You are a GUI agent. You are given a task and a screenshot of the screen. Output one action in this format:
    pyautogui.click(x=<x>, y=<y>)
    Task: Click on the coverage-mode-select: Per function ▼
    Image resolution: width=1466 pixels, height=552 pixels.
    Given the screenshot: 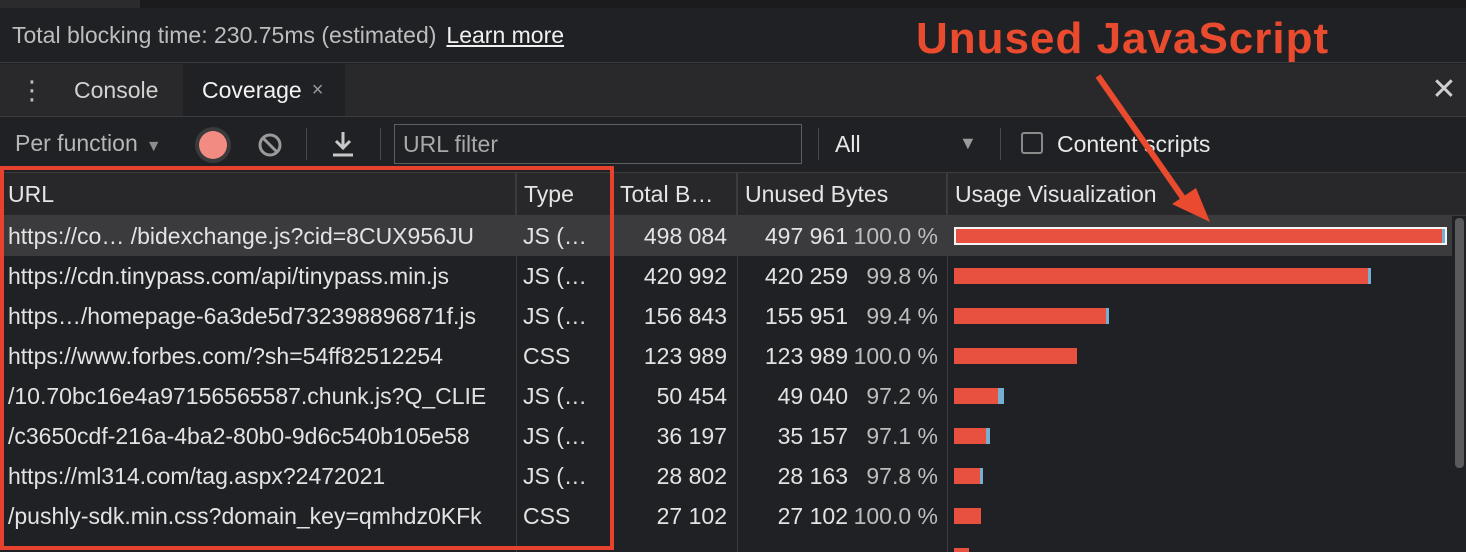 What is the action you would take?
    pyautogui.click(x=88, y=143)
    